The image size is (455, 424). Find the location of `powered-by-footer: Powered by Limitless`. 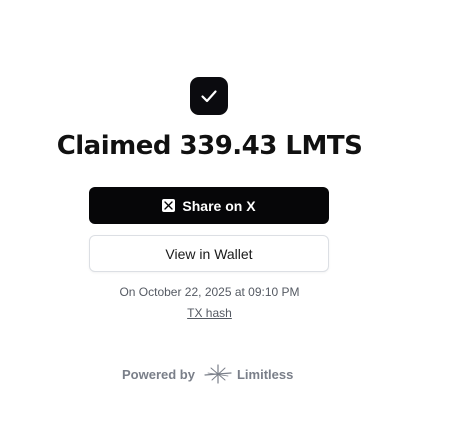

powered-by-footer: Powered by Limitless is located at coordinates (207, 374).